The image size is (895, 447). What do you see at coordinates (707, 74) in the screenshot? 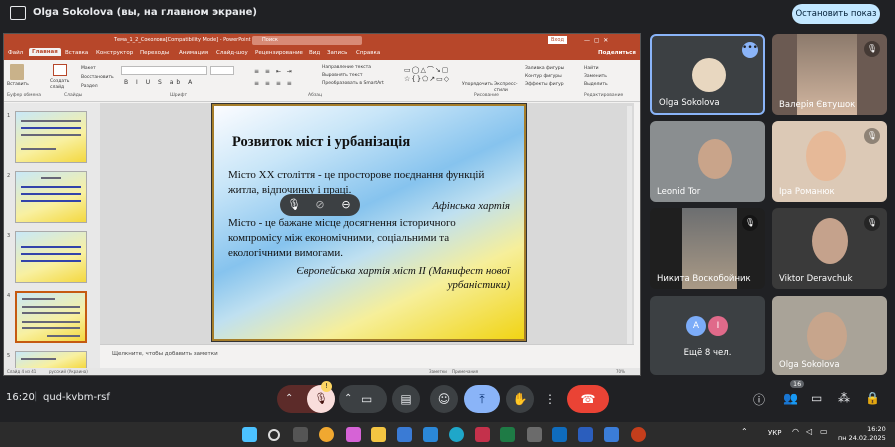
I see `participant-tile: ••• Olga Sokolova` at bounding box center [707, 74].